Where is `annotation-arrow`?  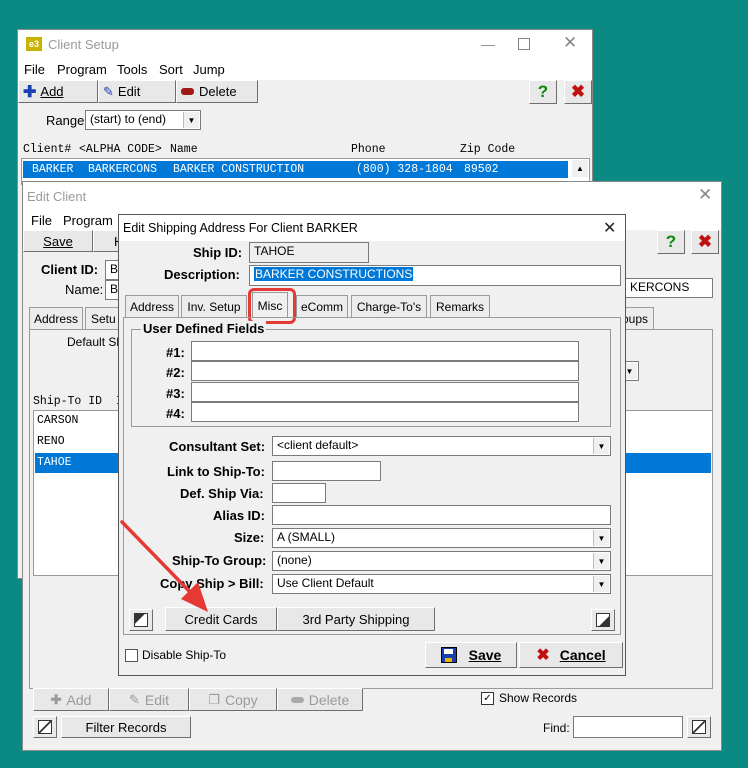
annotation-arrow is located at coordinates (164, 566).